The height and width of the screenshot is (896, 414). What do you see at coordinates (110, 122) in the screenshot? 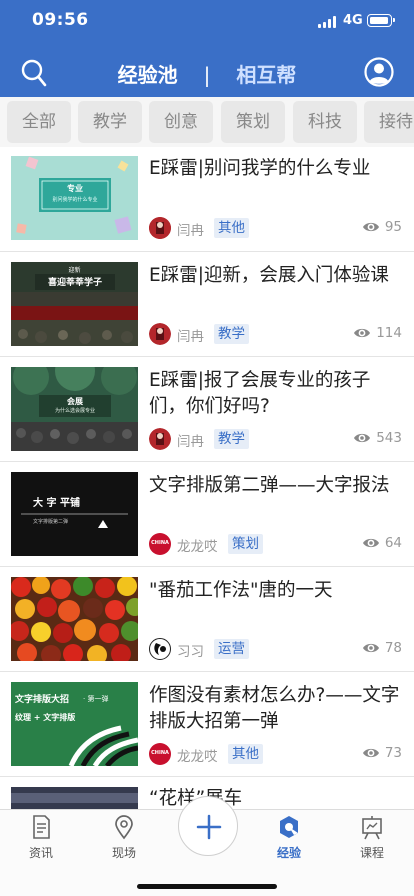
I see `category-teaching: 教学` at bounding box center [110, 122].